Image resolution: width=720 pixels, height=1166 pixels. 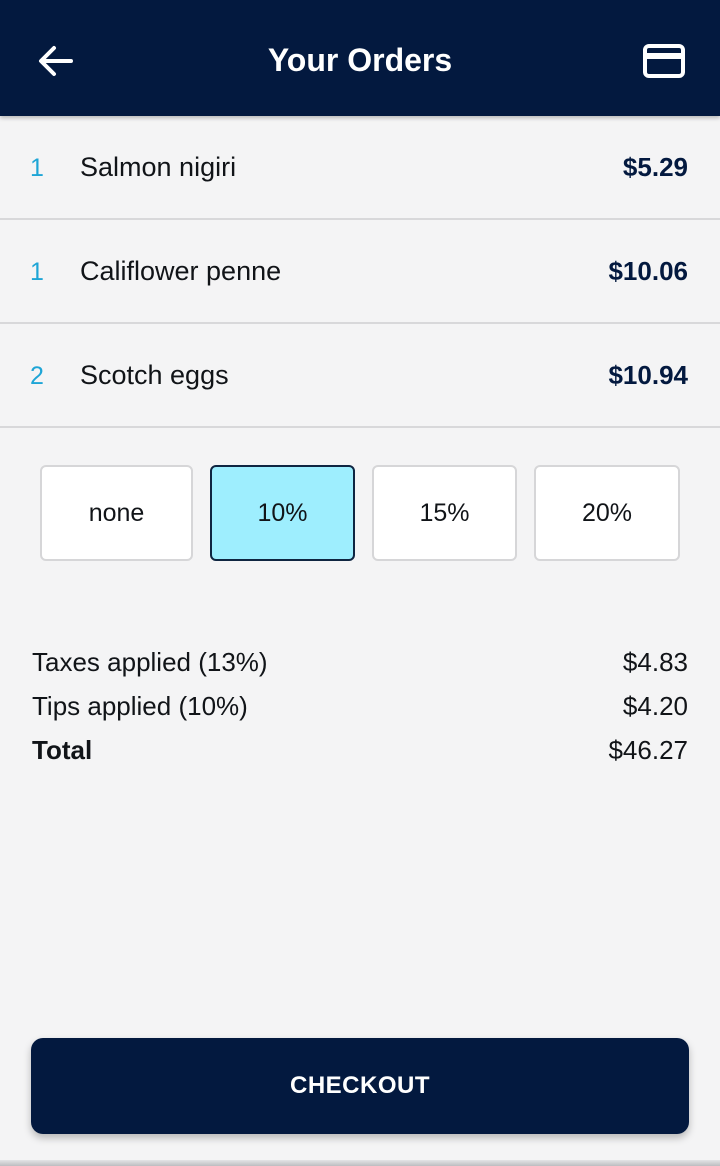 I want to click on tips-line: Tips applied (10%) $4.20, so click(x=360, y=706).